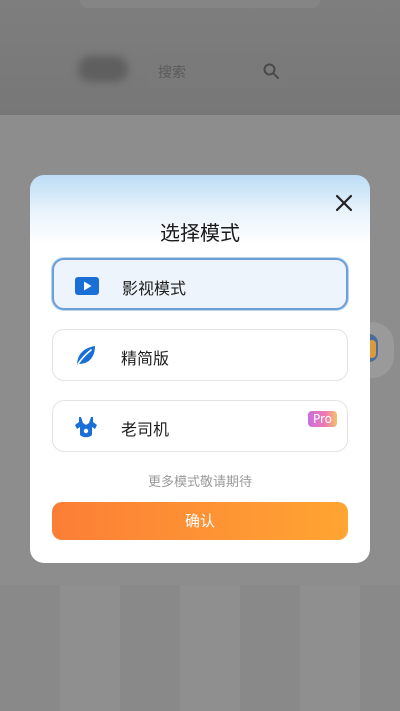  I want to click on more-modes-hint: 更多模式敬请期待, so click(199, 482).